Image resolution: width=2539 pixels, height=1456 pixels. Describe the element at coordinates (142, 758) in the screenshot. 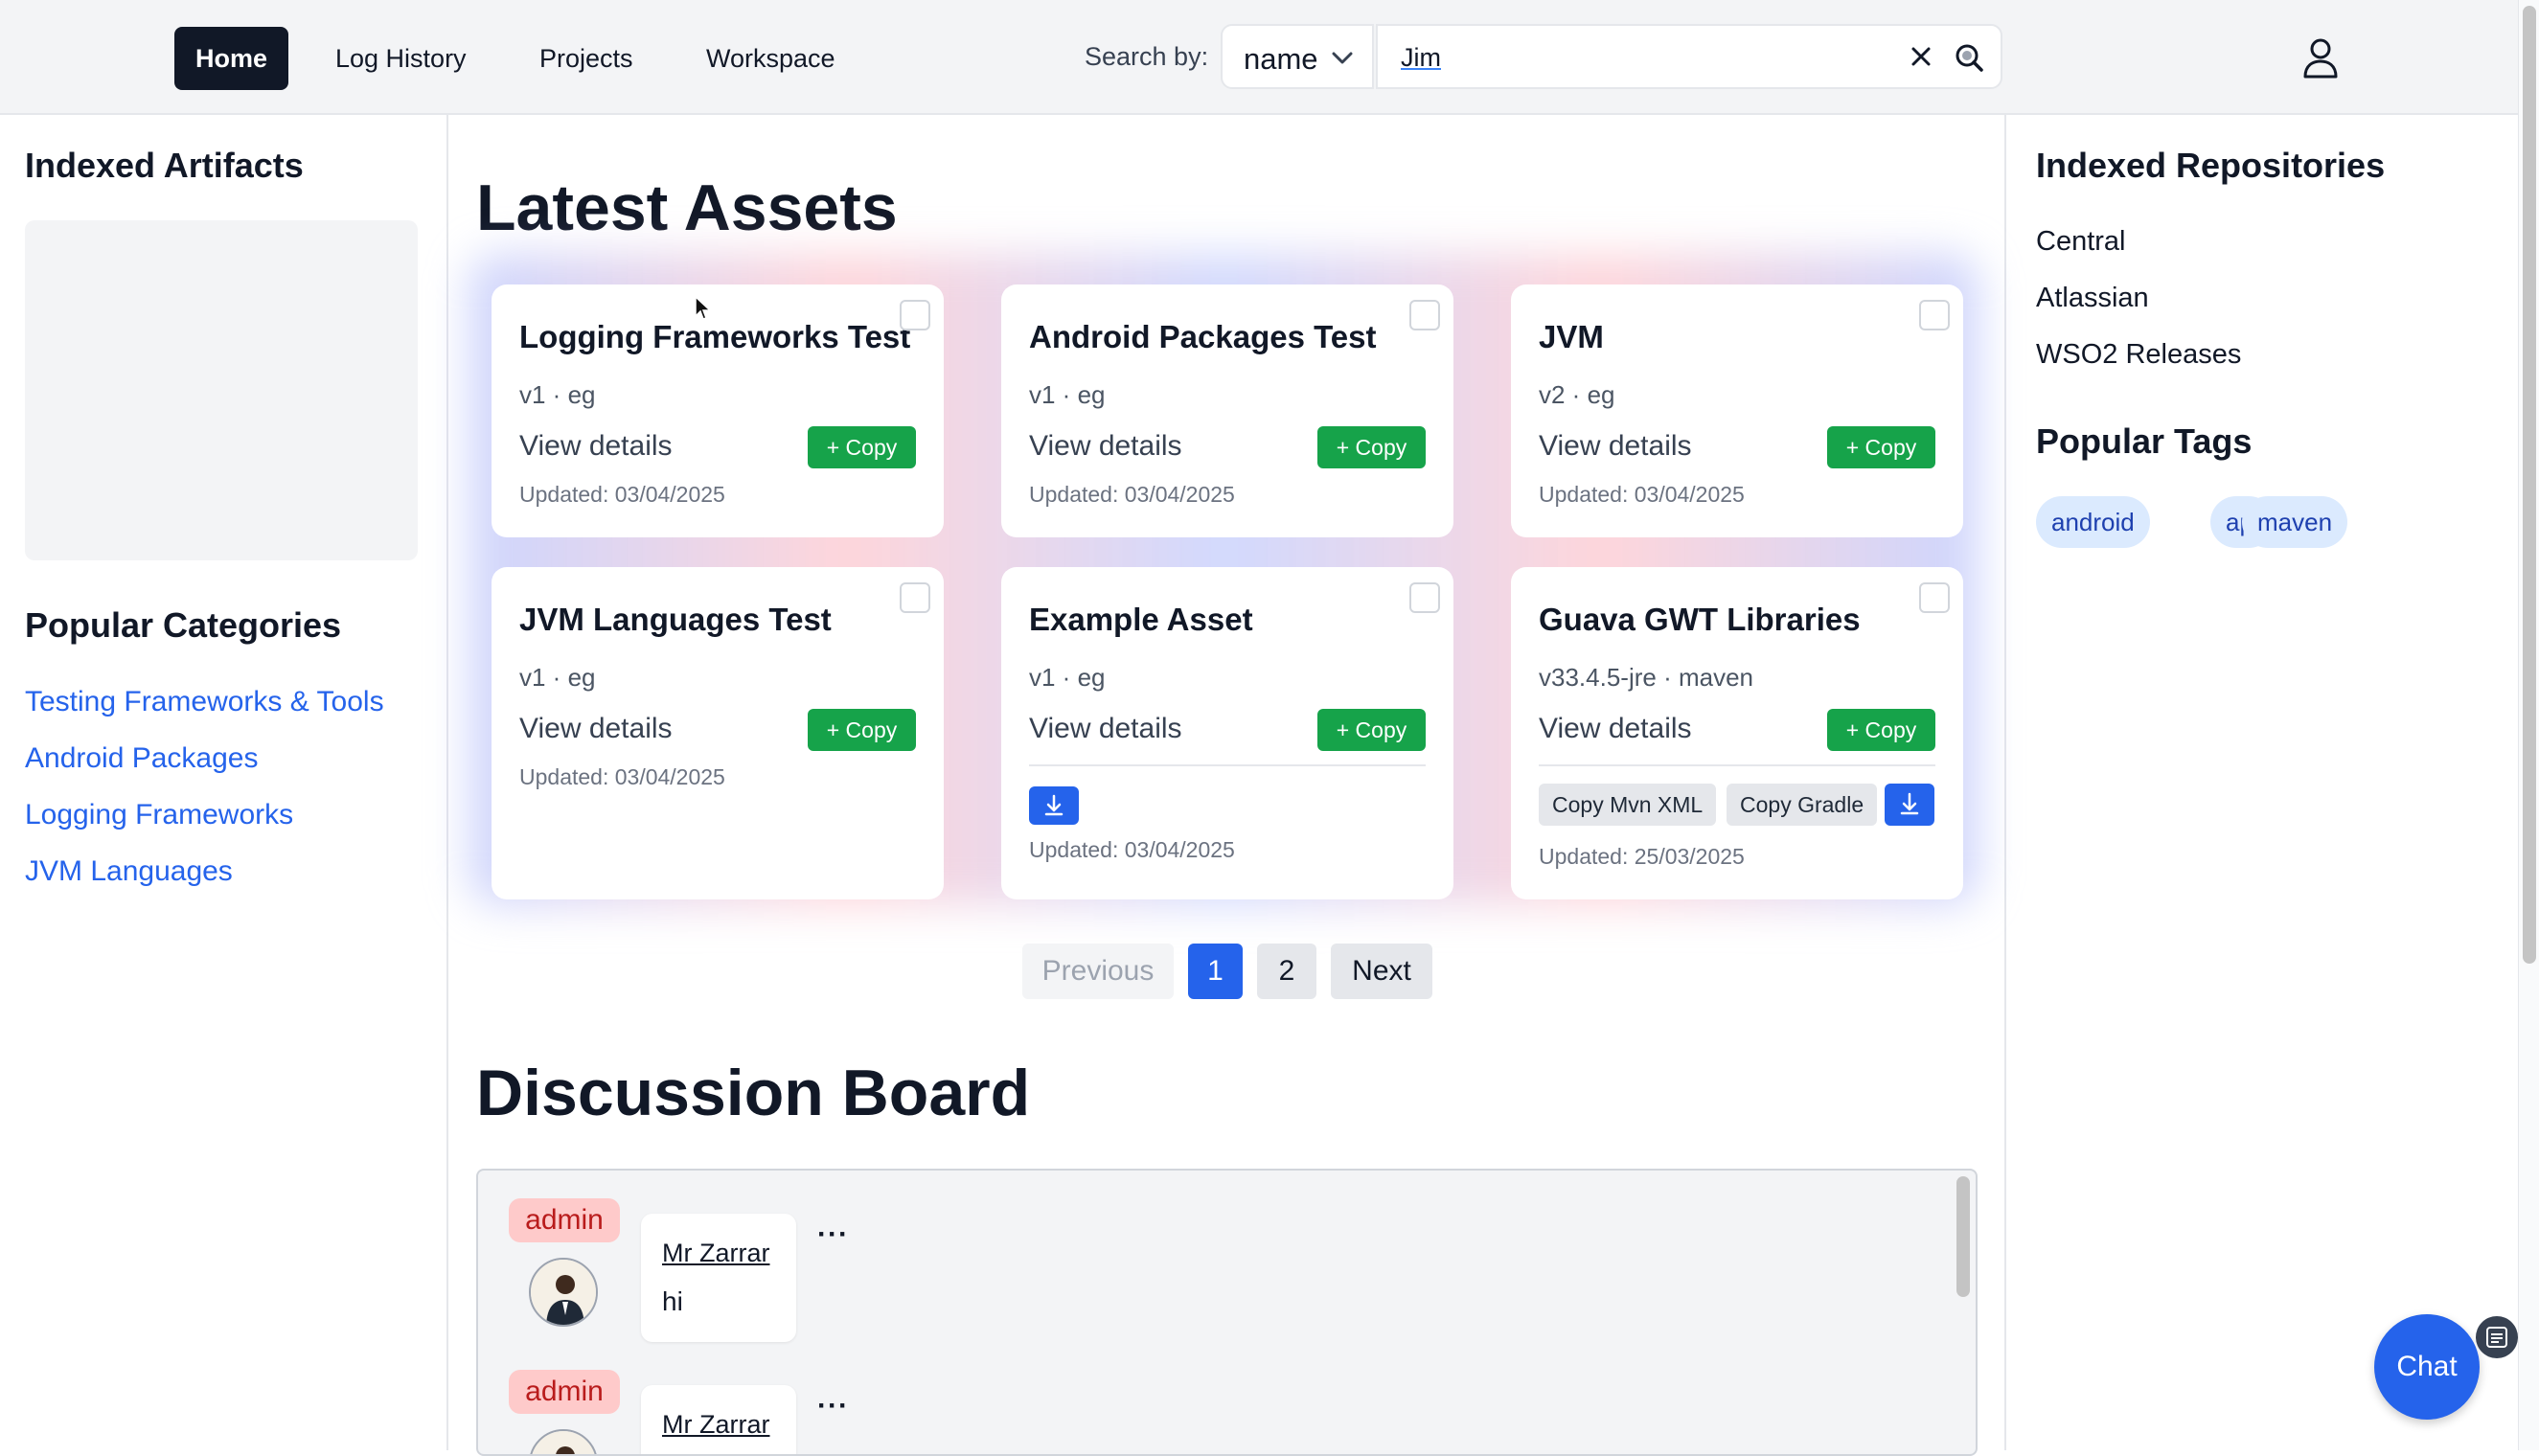

I see `category-link: Android Packages` at that location.